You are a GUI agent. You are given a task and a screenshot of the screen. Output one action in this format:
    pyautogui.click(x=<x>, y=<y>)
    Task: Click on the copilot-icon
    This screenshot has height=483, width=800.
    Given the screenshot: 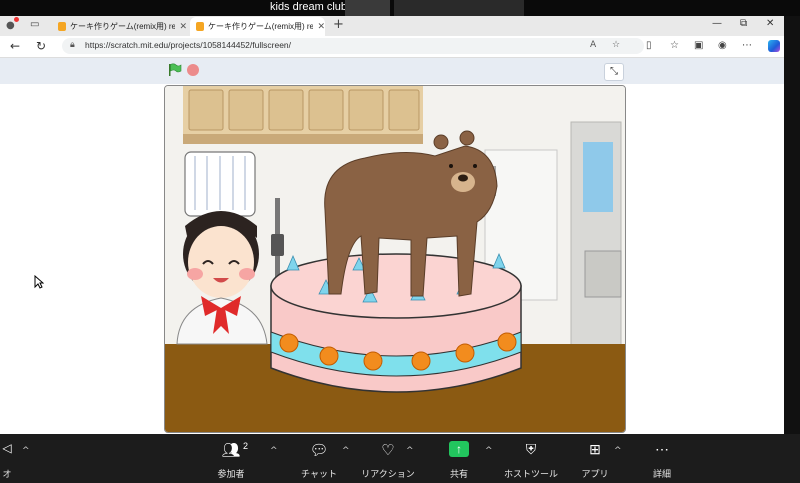 What is the action you would take?
    pyautogui.click(x=774, y=46)
    